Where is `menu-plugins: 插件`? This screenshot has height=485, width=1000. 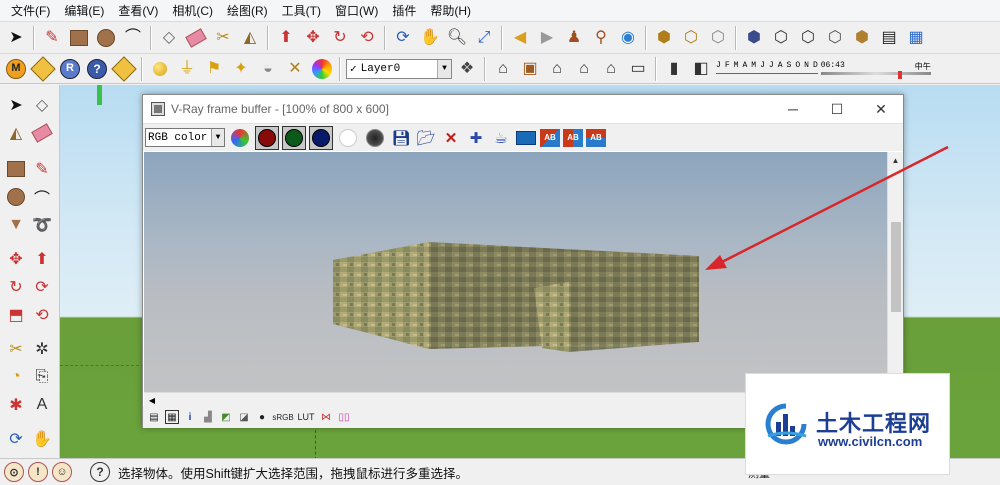 menu-plugins: 插件 is located at coordinates (404, 11).